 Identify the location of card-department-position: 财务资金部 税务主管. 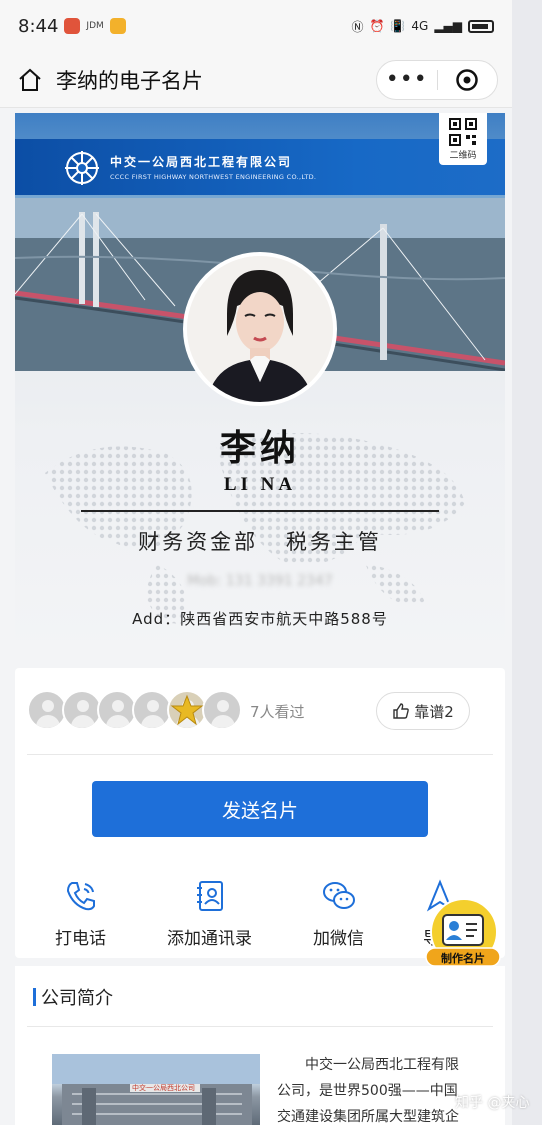
(260, 541).